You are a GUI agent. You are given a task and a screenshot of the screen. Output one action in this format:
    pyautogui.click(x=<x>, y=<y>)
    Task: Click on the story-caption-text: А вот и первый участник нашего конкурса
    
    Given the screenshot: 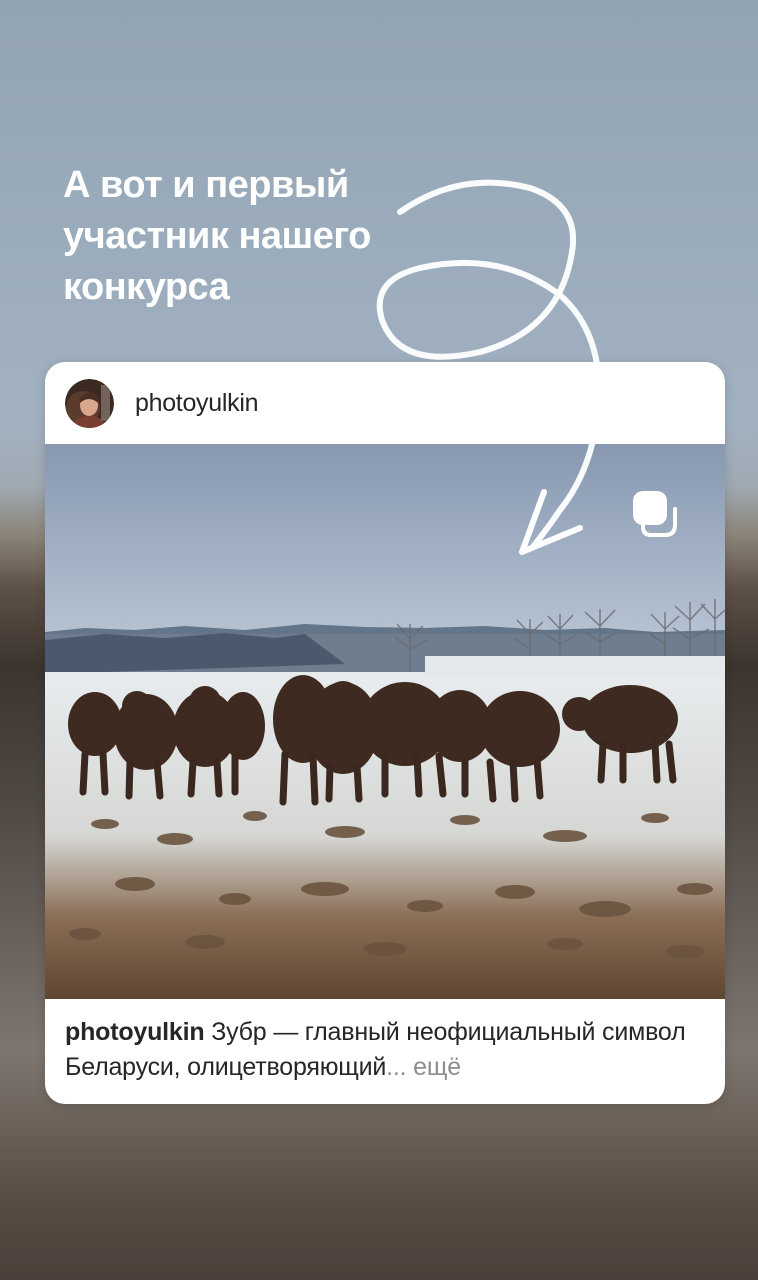 What is the action you would take?
    pyautogui.click(x=217, y=236)
    